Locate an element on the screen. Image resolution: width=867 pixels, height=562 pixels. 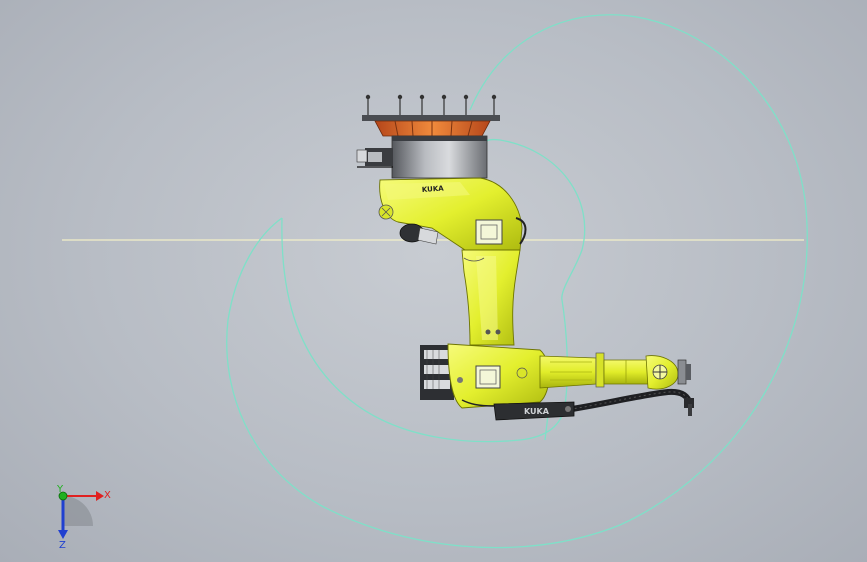
base-connector is located at coordinates (374, 158).